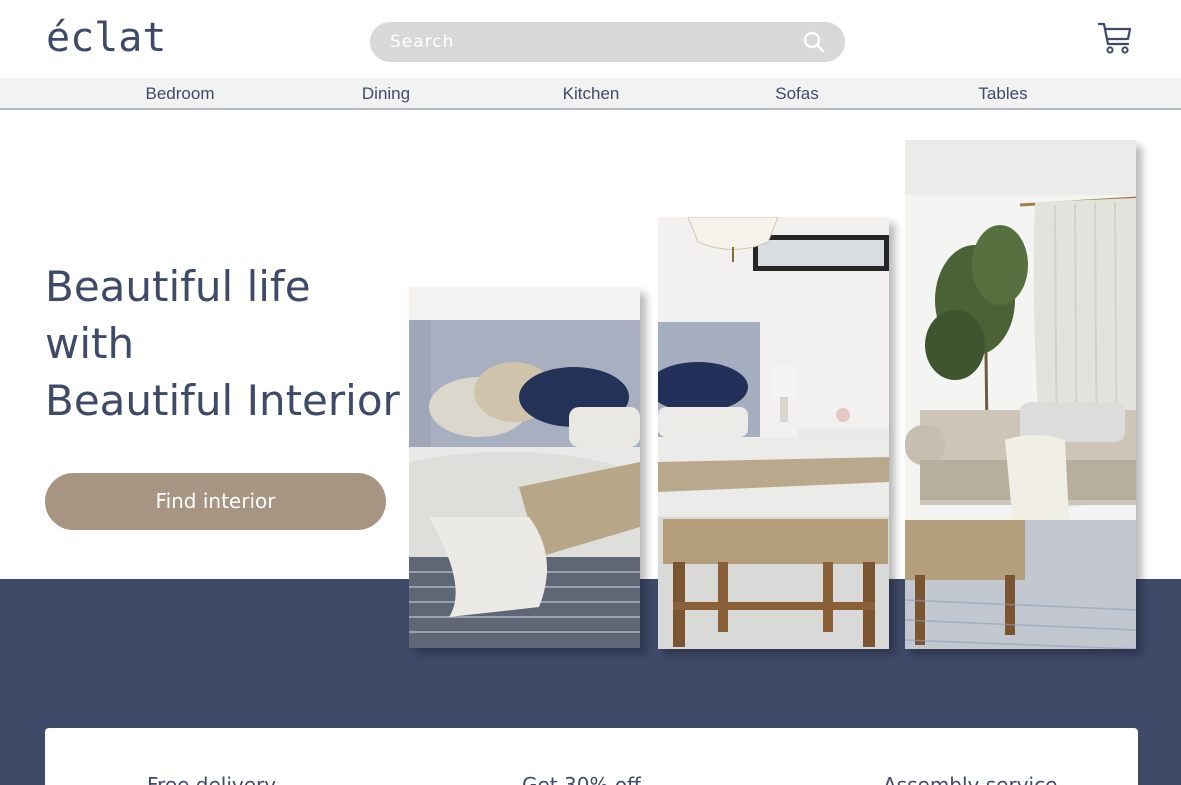  Describe the element at coordinates (178, 286) in the screenshot. I see `hero-title-line: Beautiful life` at that location.